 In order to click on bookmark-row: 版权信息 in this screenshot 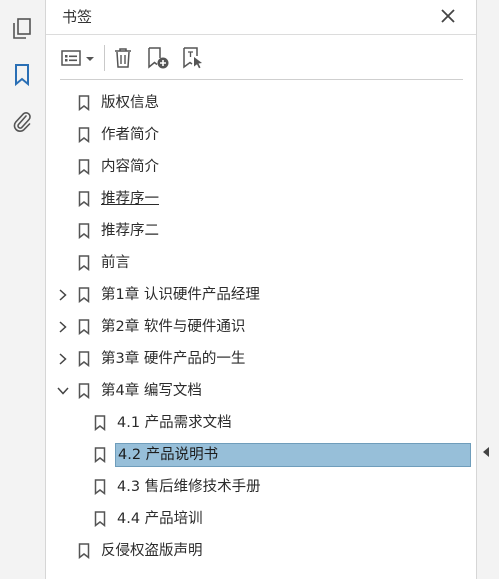, I will do `click(261, 103)`.